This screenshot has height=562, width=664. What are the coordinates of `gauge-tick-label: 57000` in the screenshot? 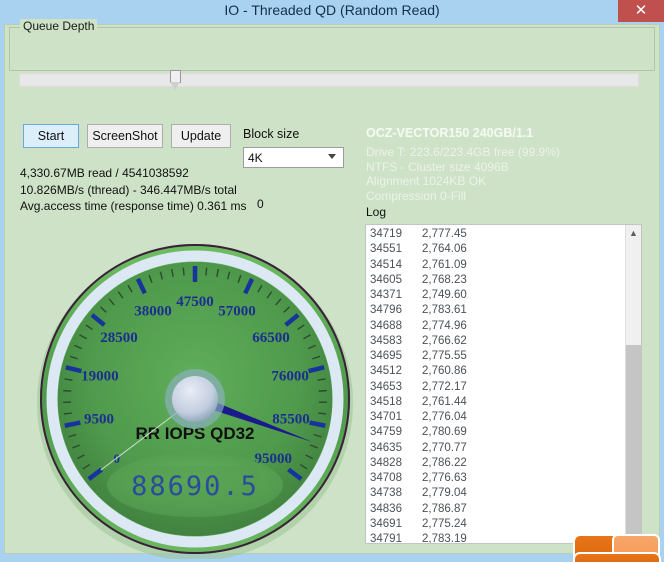 It's located at (237, 311).